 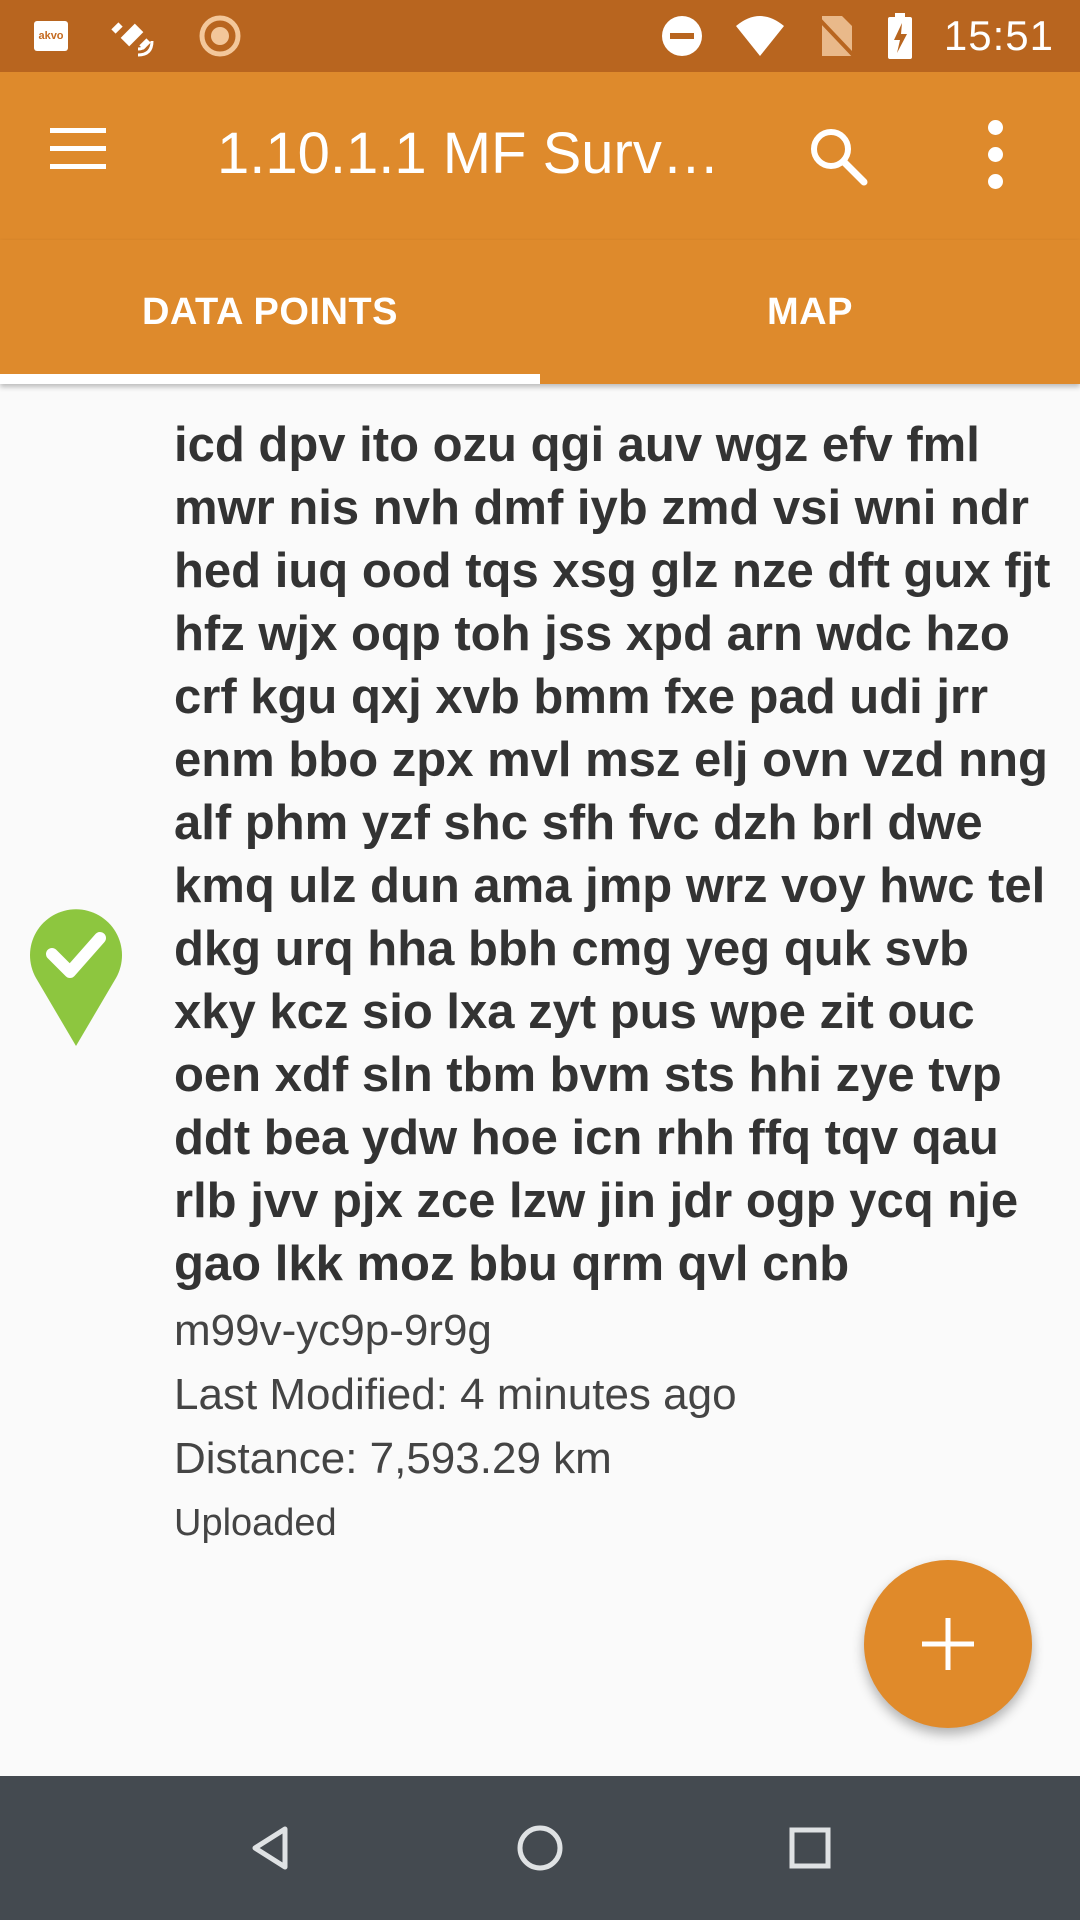 I want to click on fake-gps-icon, so click(x=132, y=39).